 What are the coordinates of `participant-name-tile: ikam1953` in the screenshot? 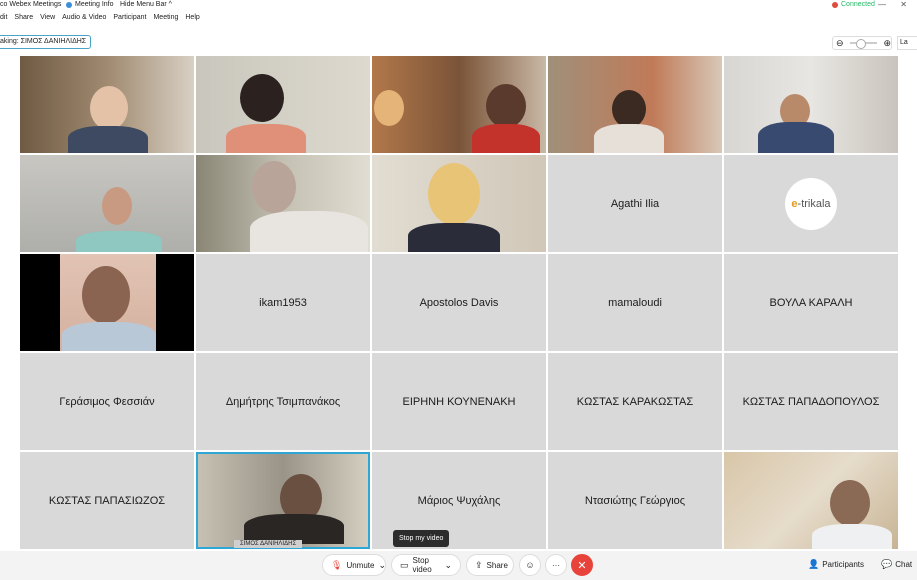 It's located at (283, 302).